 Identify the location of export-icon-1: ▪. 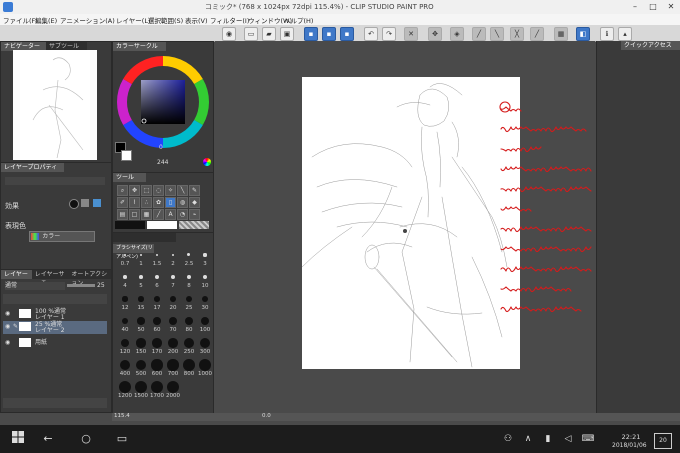
(311, 34).